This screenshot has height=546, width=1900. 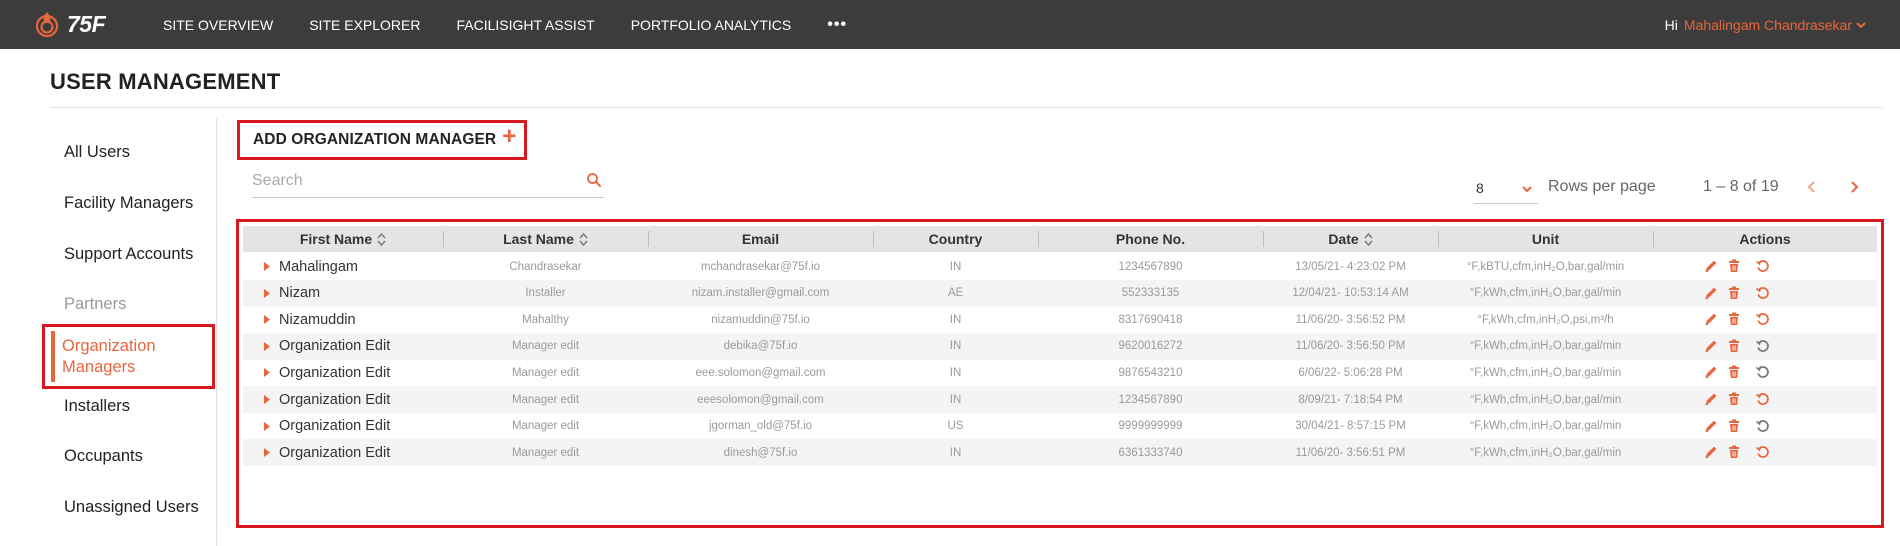 What do you see at coordinates (1812, 187) in the screenshot?
I see `chevron-left-icon` at bounding box center [1812, 187].